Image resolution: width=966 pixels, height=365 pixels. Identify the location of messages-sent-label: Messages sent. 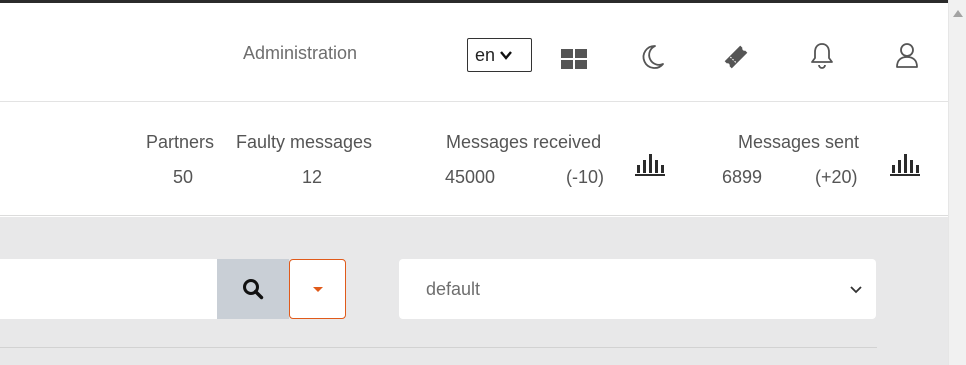
(799, 142).